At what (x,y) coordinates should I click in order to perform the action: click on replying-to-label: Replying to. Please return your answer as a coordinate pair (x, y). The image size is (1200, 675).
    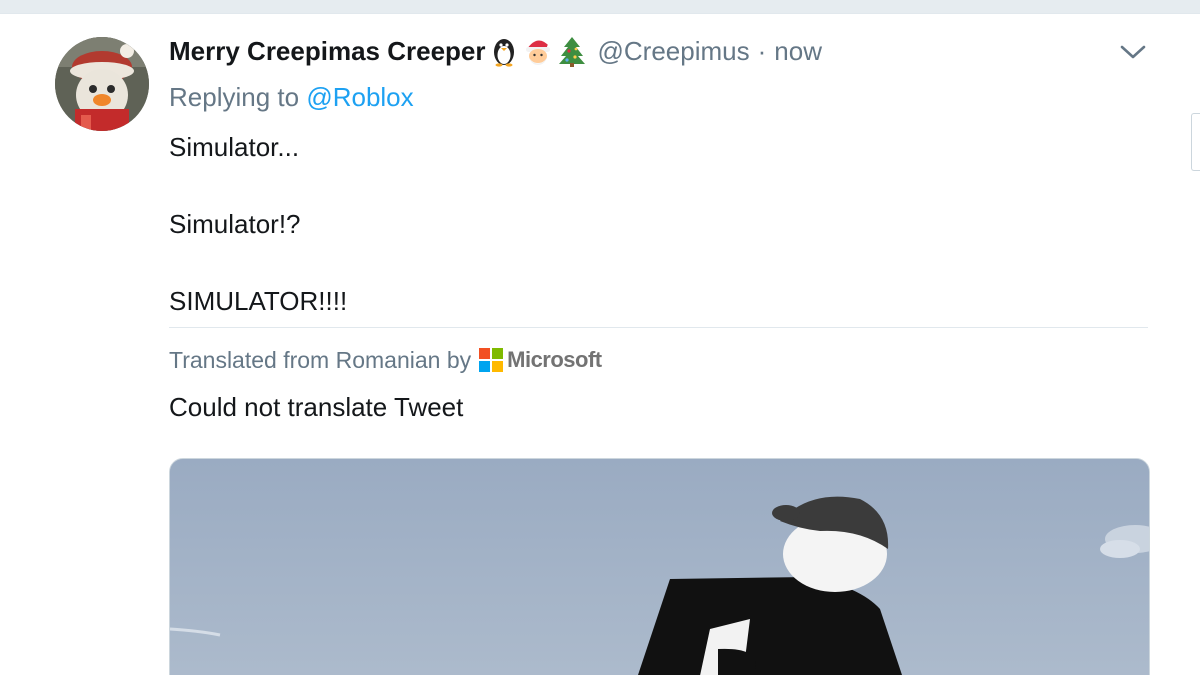
    Looking at the image, I should click on (234, 97).